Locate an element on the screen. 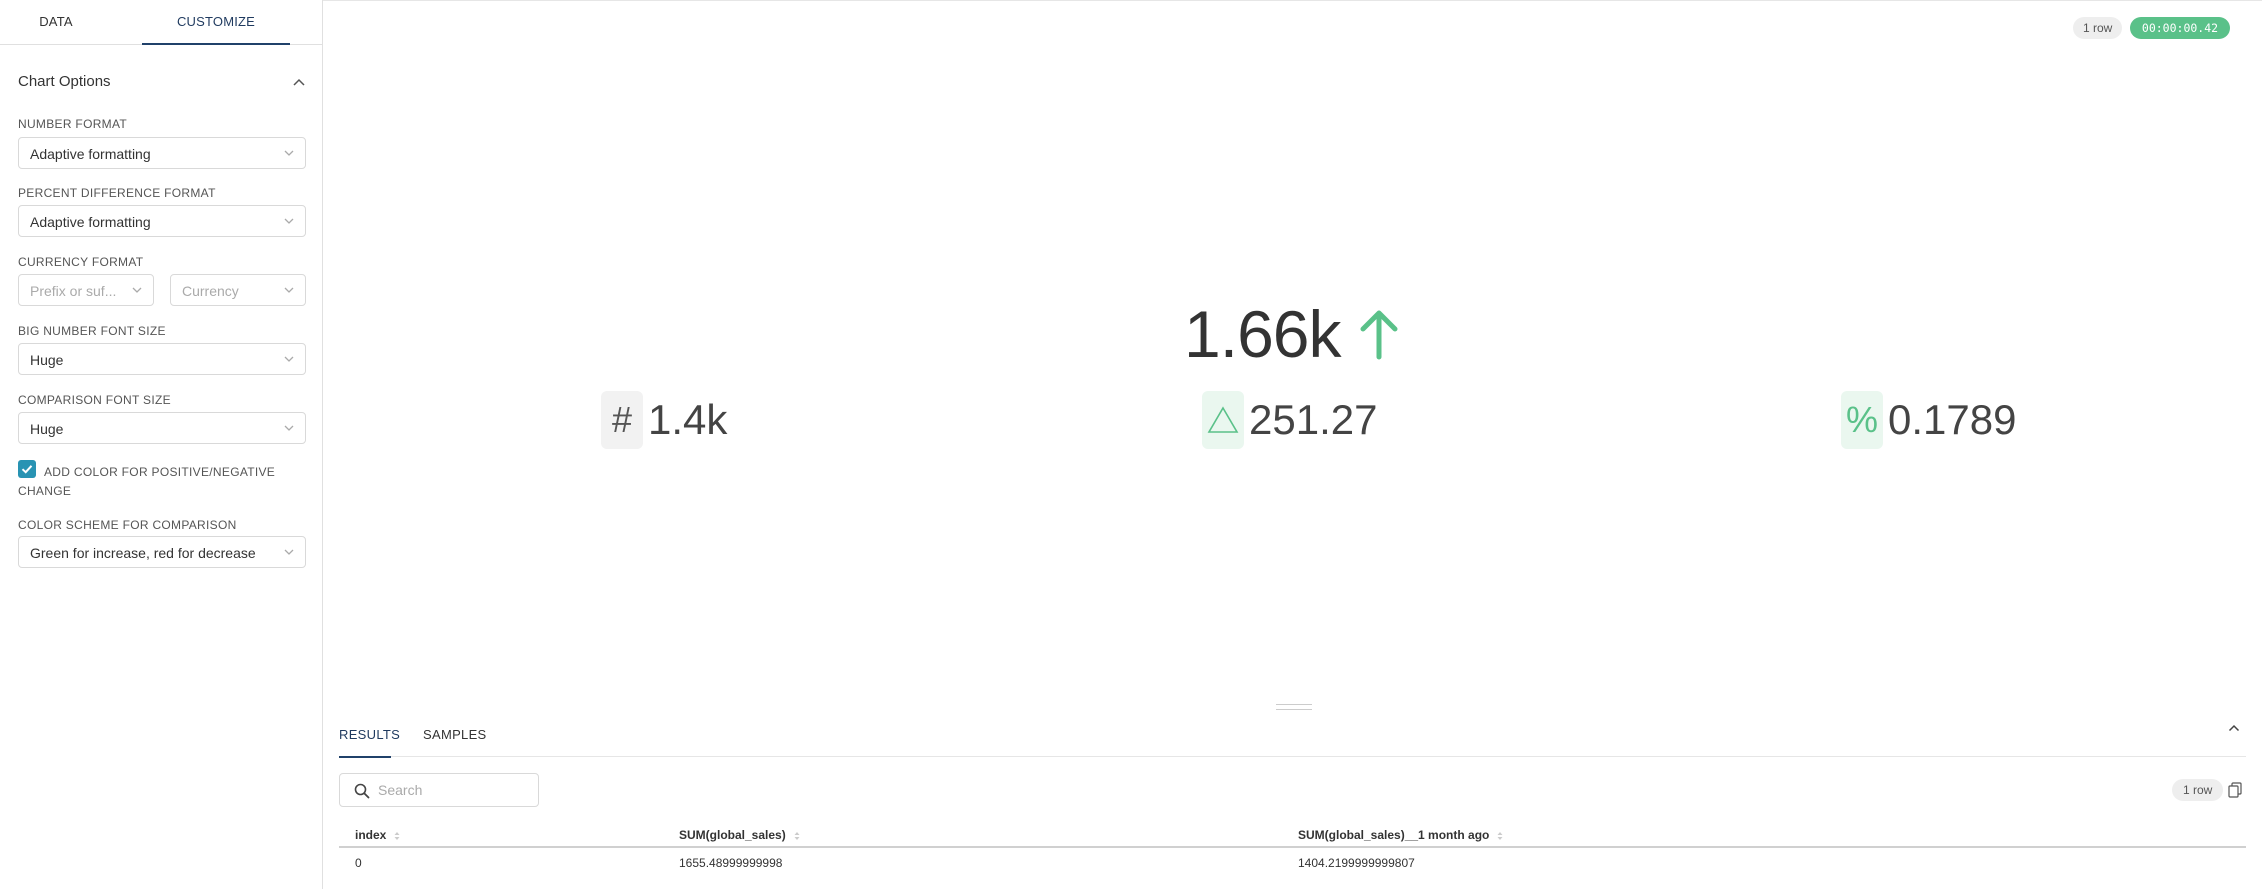 Image resolution: width=2262 pixels, height=889 pixels. color-change-checkbox-label: ADD COLOR FOR POSITIVE/NEGATIVE CHANGE is located at coordinates (147, 481).